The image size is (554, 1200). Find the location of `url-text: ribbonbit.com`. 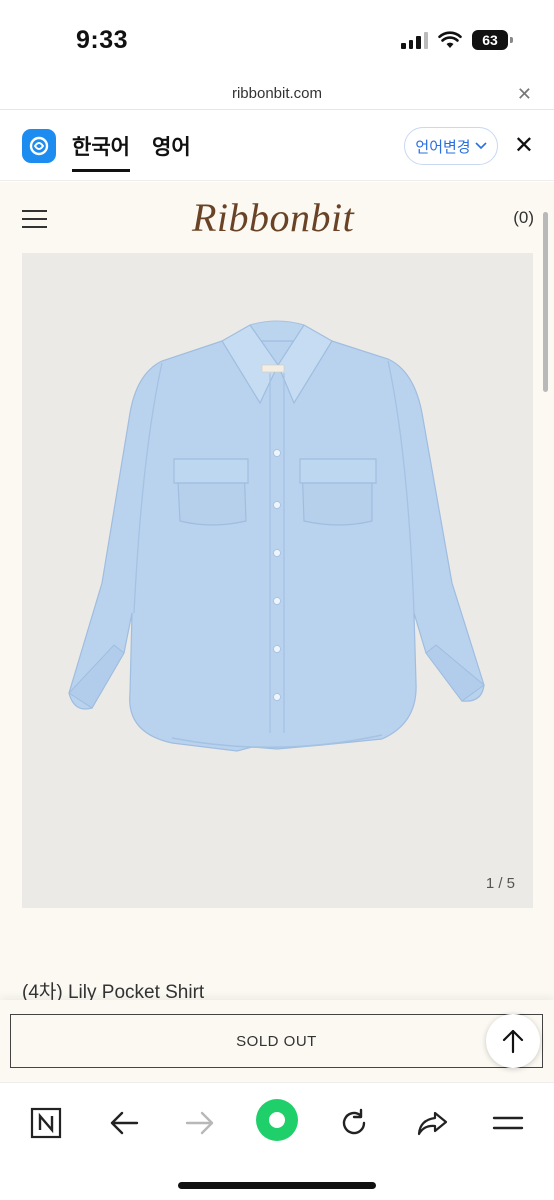

url-text: ribbonbit.com is located at coordinates (277, 93).